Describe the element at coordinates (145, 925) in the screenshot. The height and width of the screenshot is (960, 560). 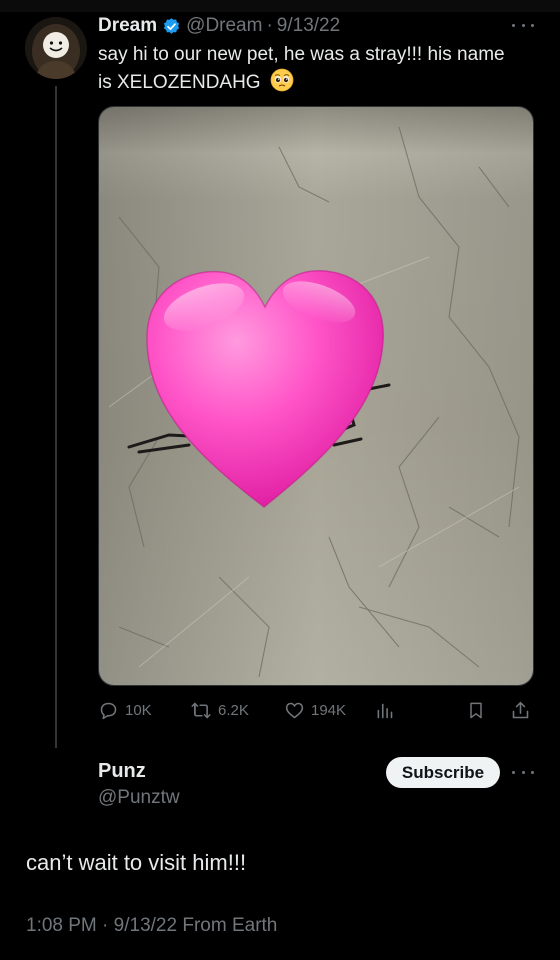
I see `reply-date: 9/13/22` at that location.